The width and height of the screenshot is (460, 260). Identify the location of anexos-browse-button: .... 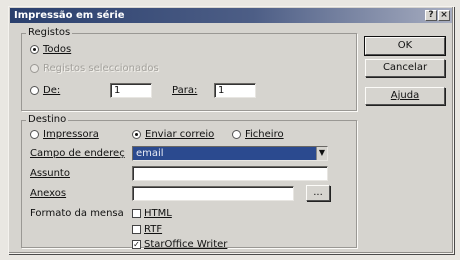
(318, 193).